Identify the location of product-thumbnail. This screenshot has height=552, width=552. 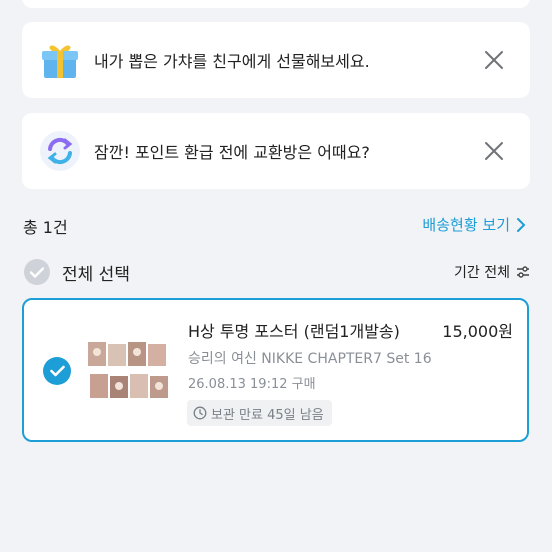
(128, 371).